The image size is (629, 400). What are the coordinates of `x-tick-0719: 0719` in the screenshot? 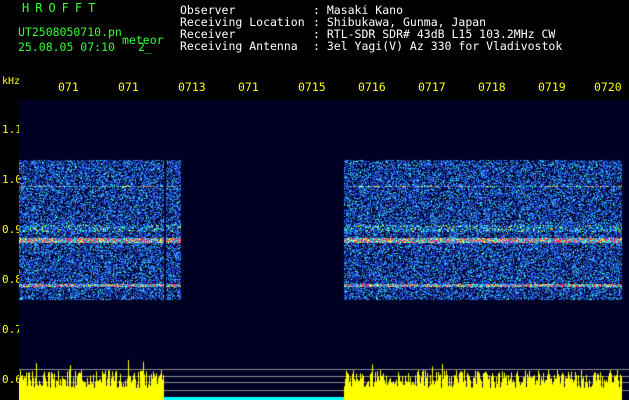 It's located at (552, 87).